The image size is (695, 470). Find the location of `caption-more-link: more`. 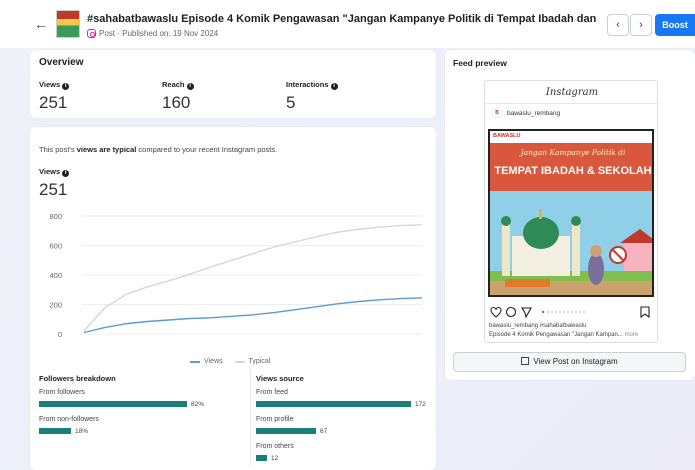

caption-more-link: more is located at coordinates (632, 335).